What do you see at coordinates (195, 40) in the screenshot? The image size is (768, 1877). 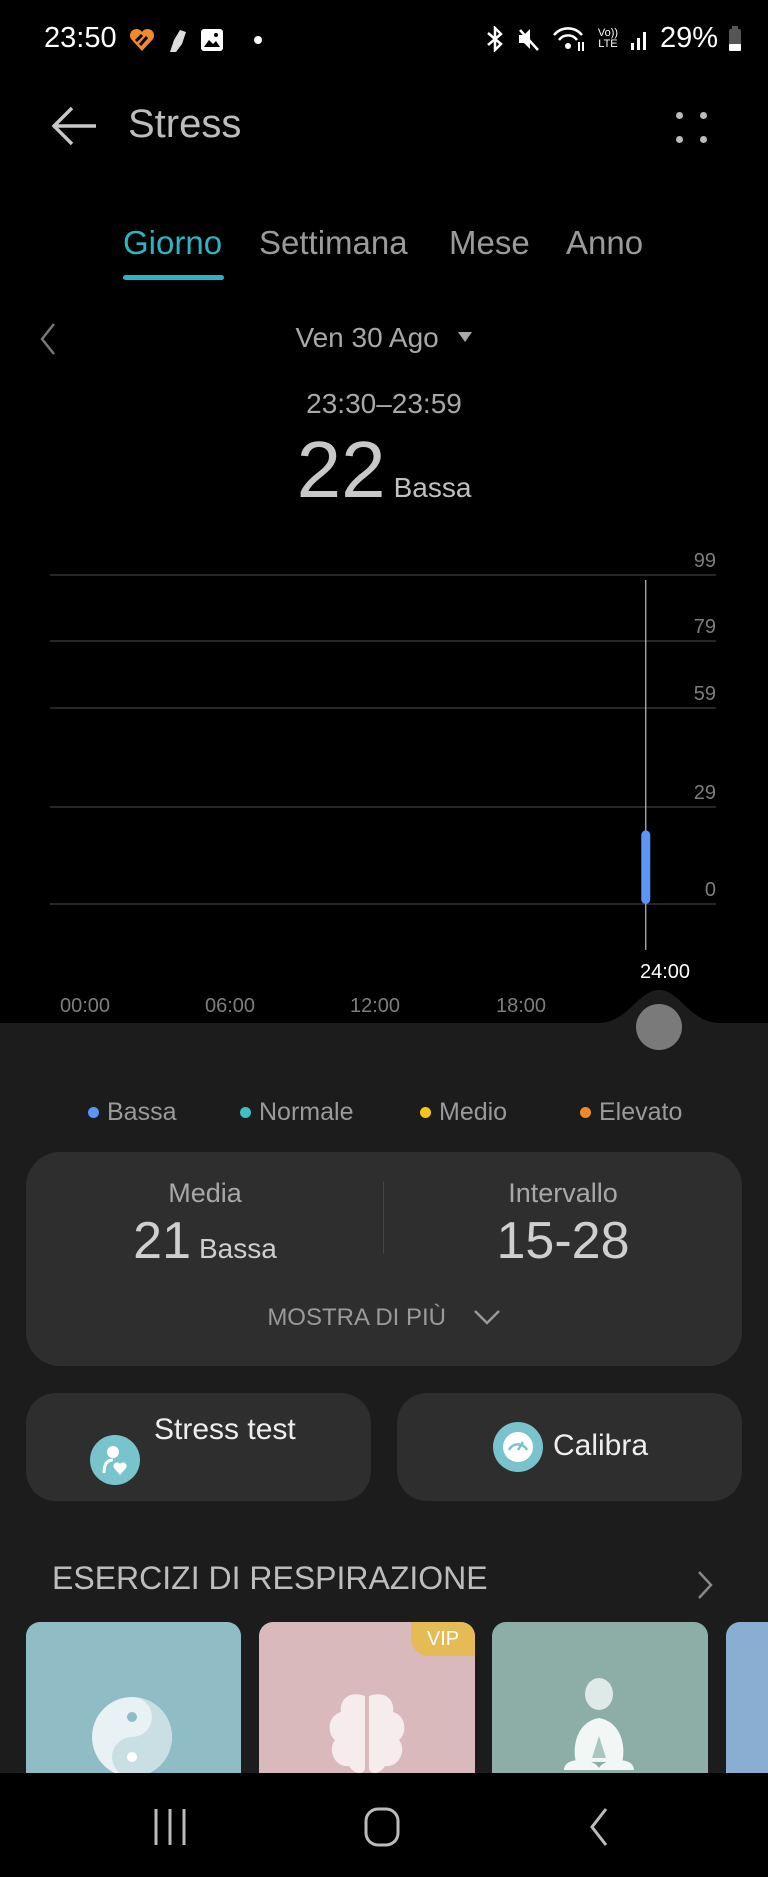 I see `status-left-icons` at bounding box center [195, 40].